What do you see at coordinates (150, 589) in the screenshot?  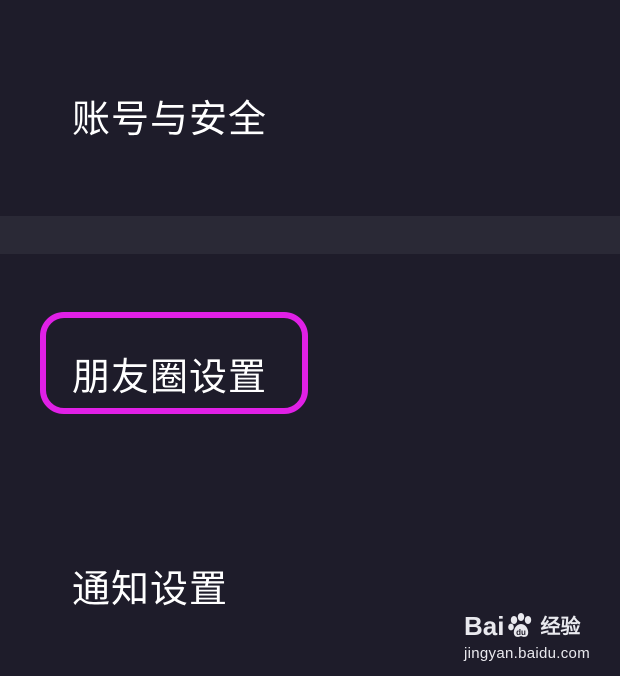 I see `settings-item-label: 通知设置` at bounding box center [150, 589].